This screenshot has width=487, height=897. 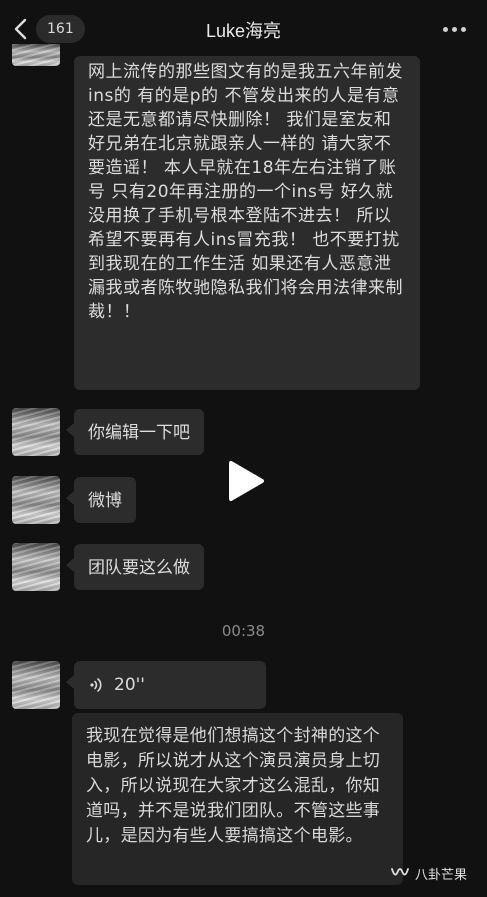 I want to click on more-options-icon, so click(x=456, y=29).